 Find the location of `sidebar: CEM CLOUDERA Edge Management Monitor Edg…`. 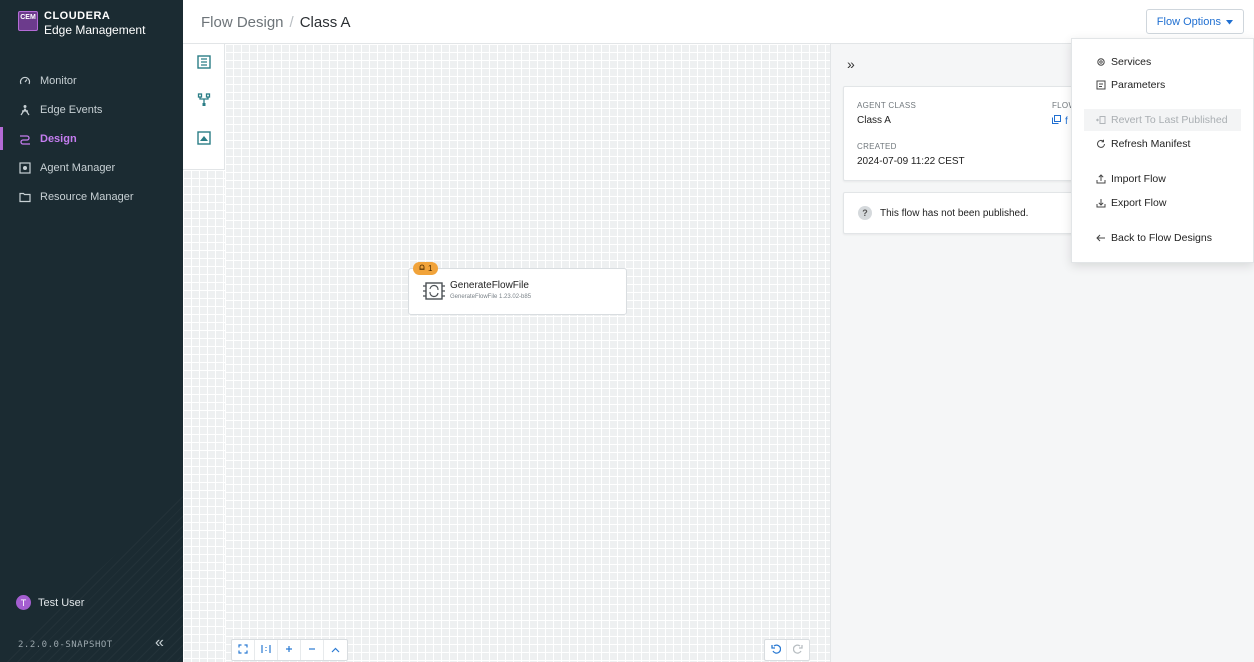

sidebar: CEM CLOUDERA Edge Management Monitor Edg… is located at coordinates (91, 331).